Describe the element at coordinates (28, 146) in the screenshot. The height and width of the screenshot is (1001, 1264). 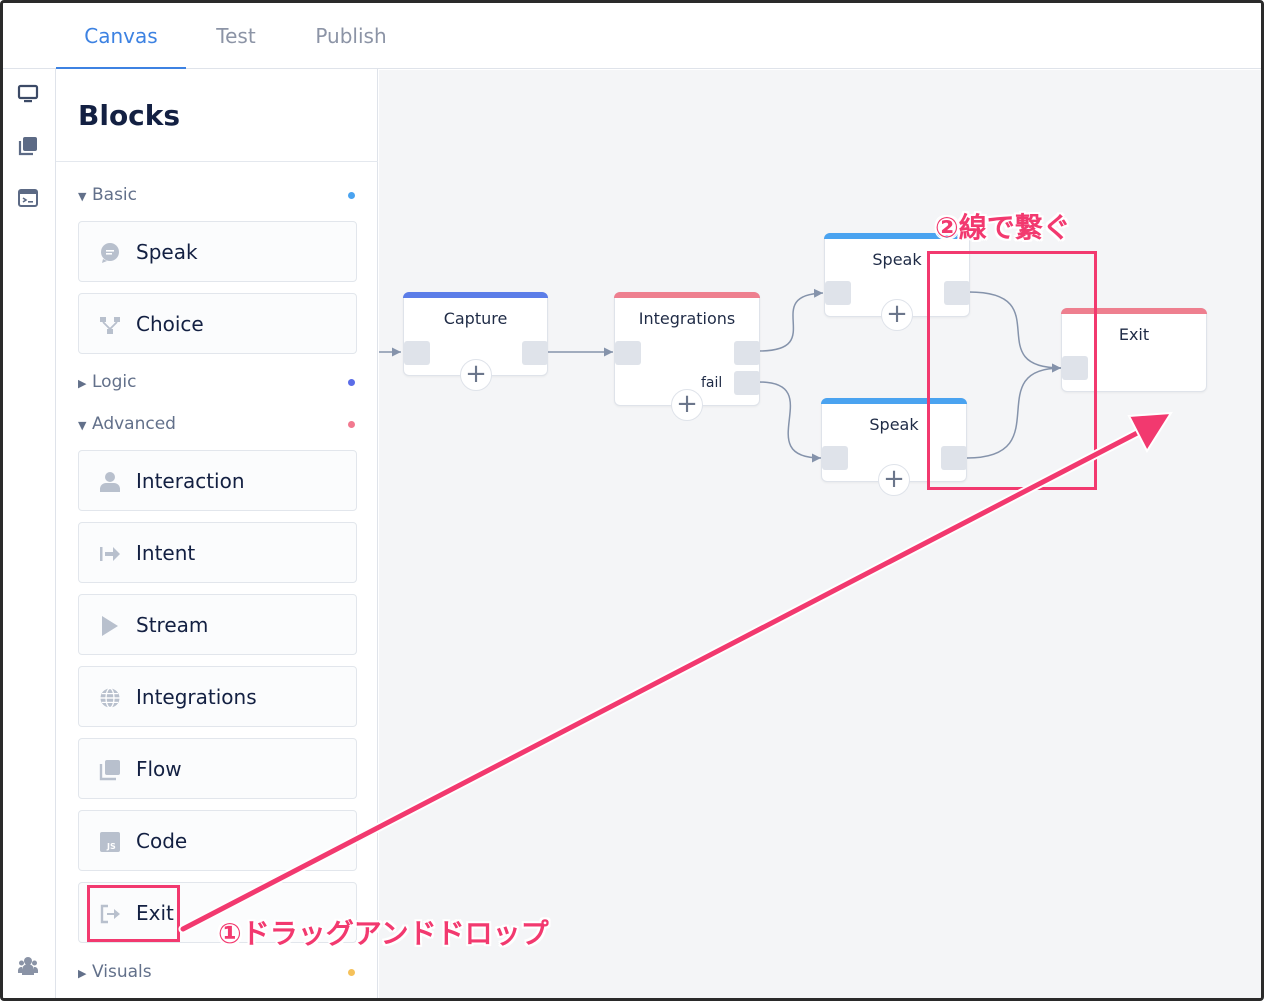
I see `layers-icon` at that location.